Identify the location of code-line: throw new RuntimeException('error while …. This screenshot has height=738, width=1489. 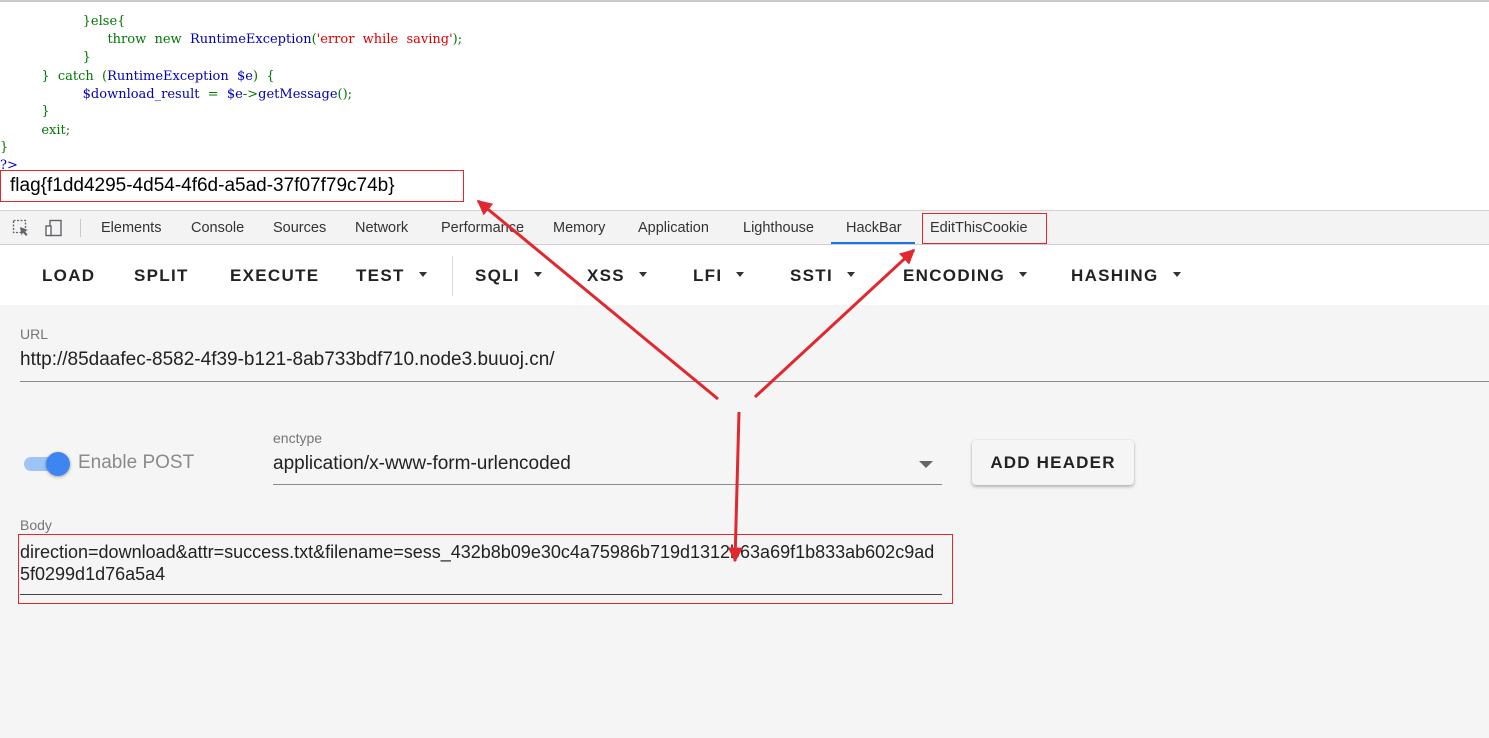
(285, 39).